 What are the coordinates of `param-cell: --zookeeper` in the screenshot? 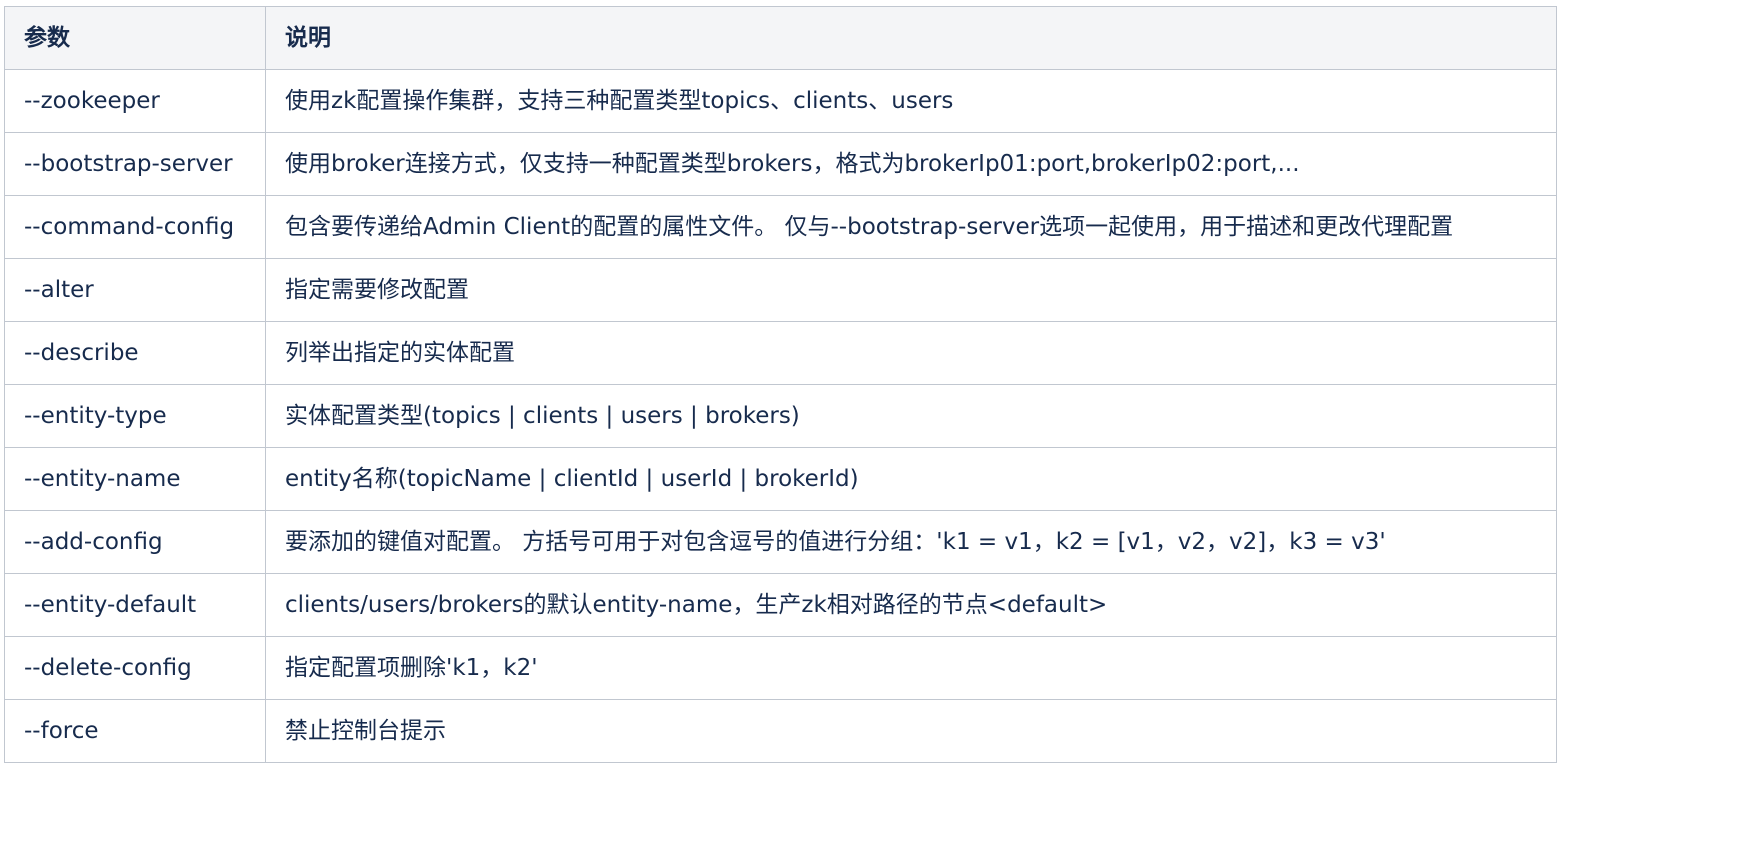 It's located at (135, 101).